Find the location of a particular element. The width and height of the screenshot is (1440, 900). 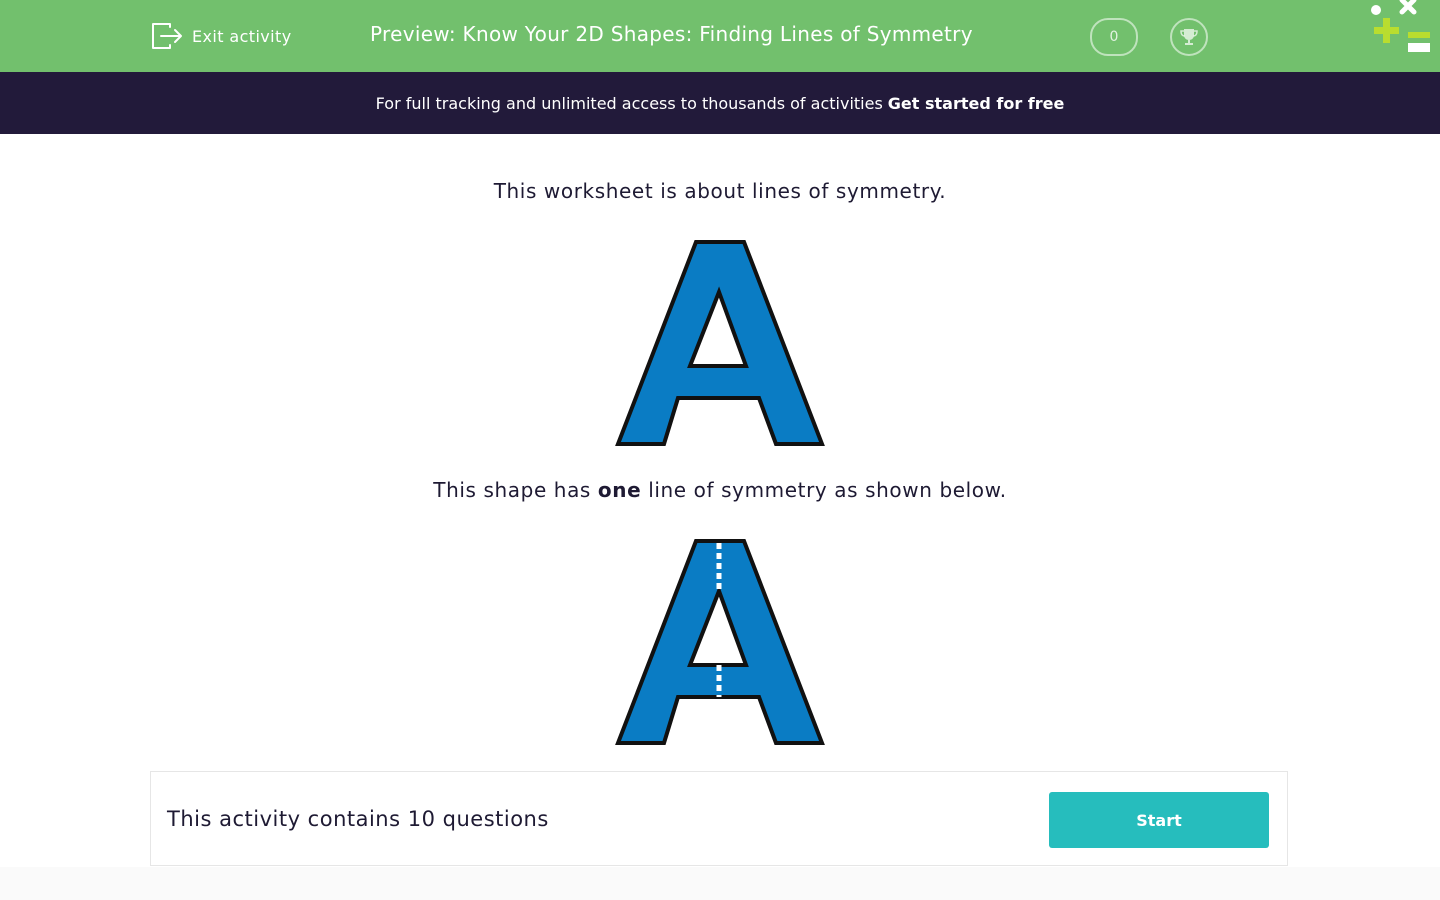

get-started-link: Get started for free is located at coordinates (976, 103).